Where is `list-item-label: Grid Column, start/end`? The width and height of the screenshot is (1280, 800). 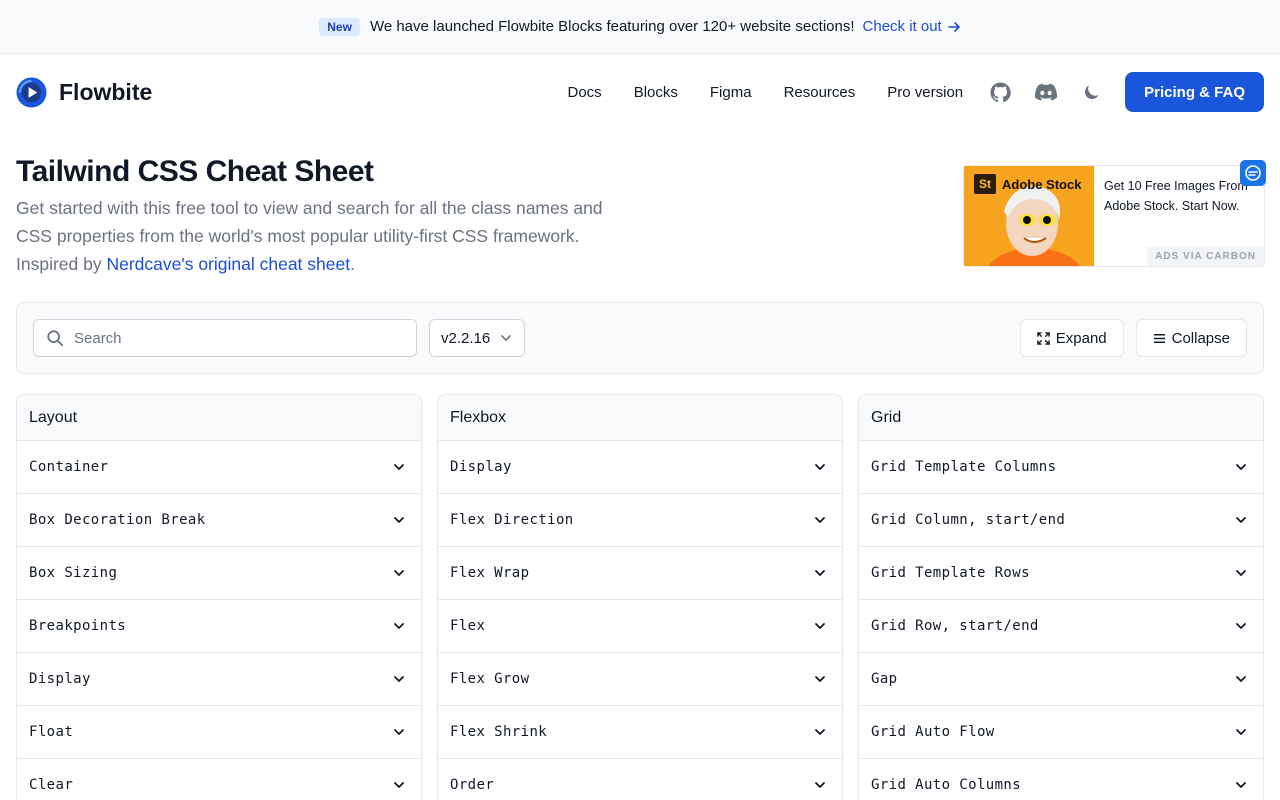 list-item-label: Grid Column, start/end is located at coordinates (968, 520).